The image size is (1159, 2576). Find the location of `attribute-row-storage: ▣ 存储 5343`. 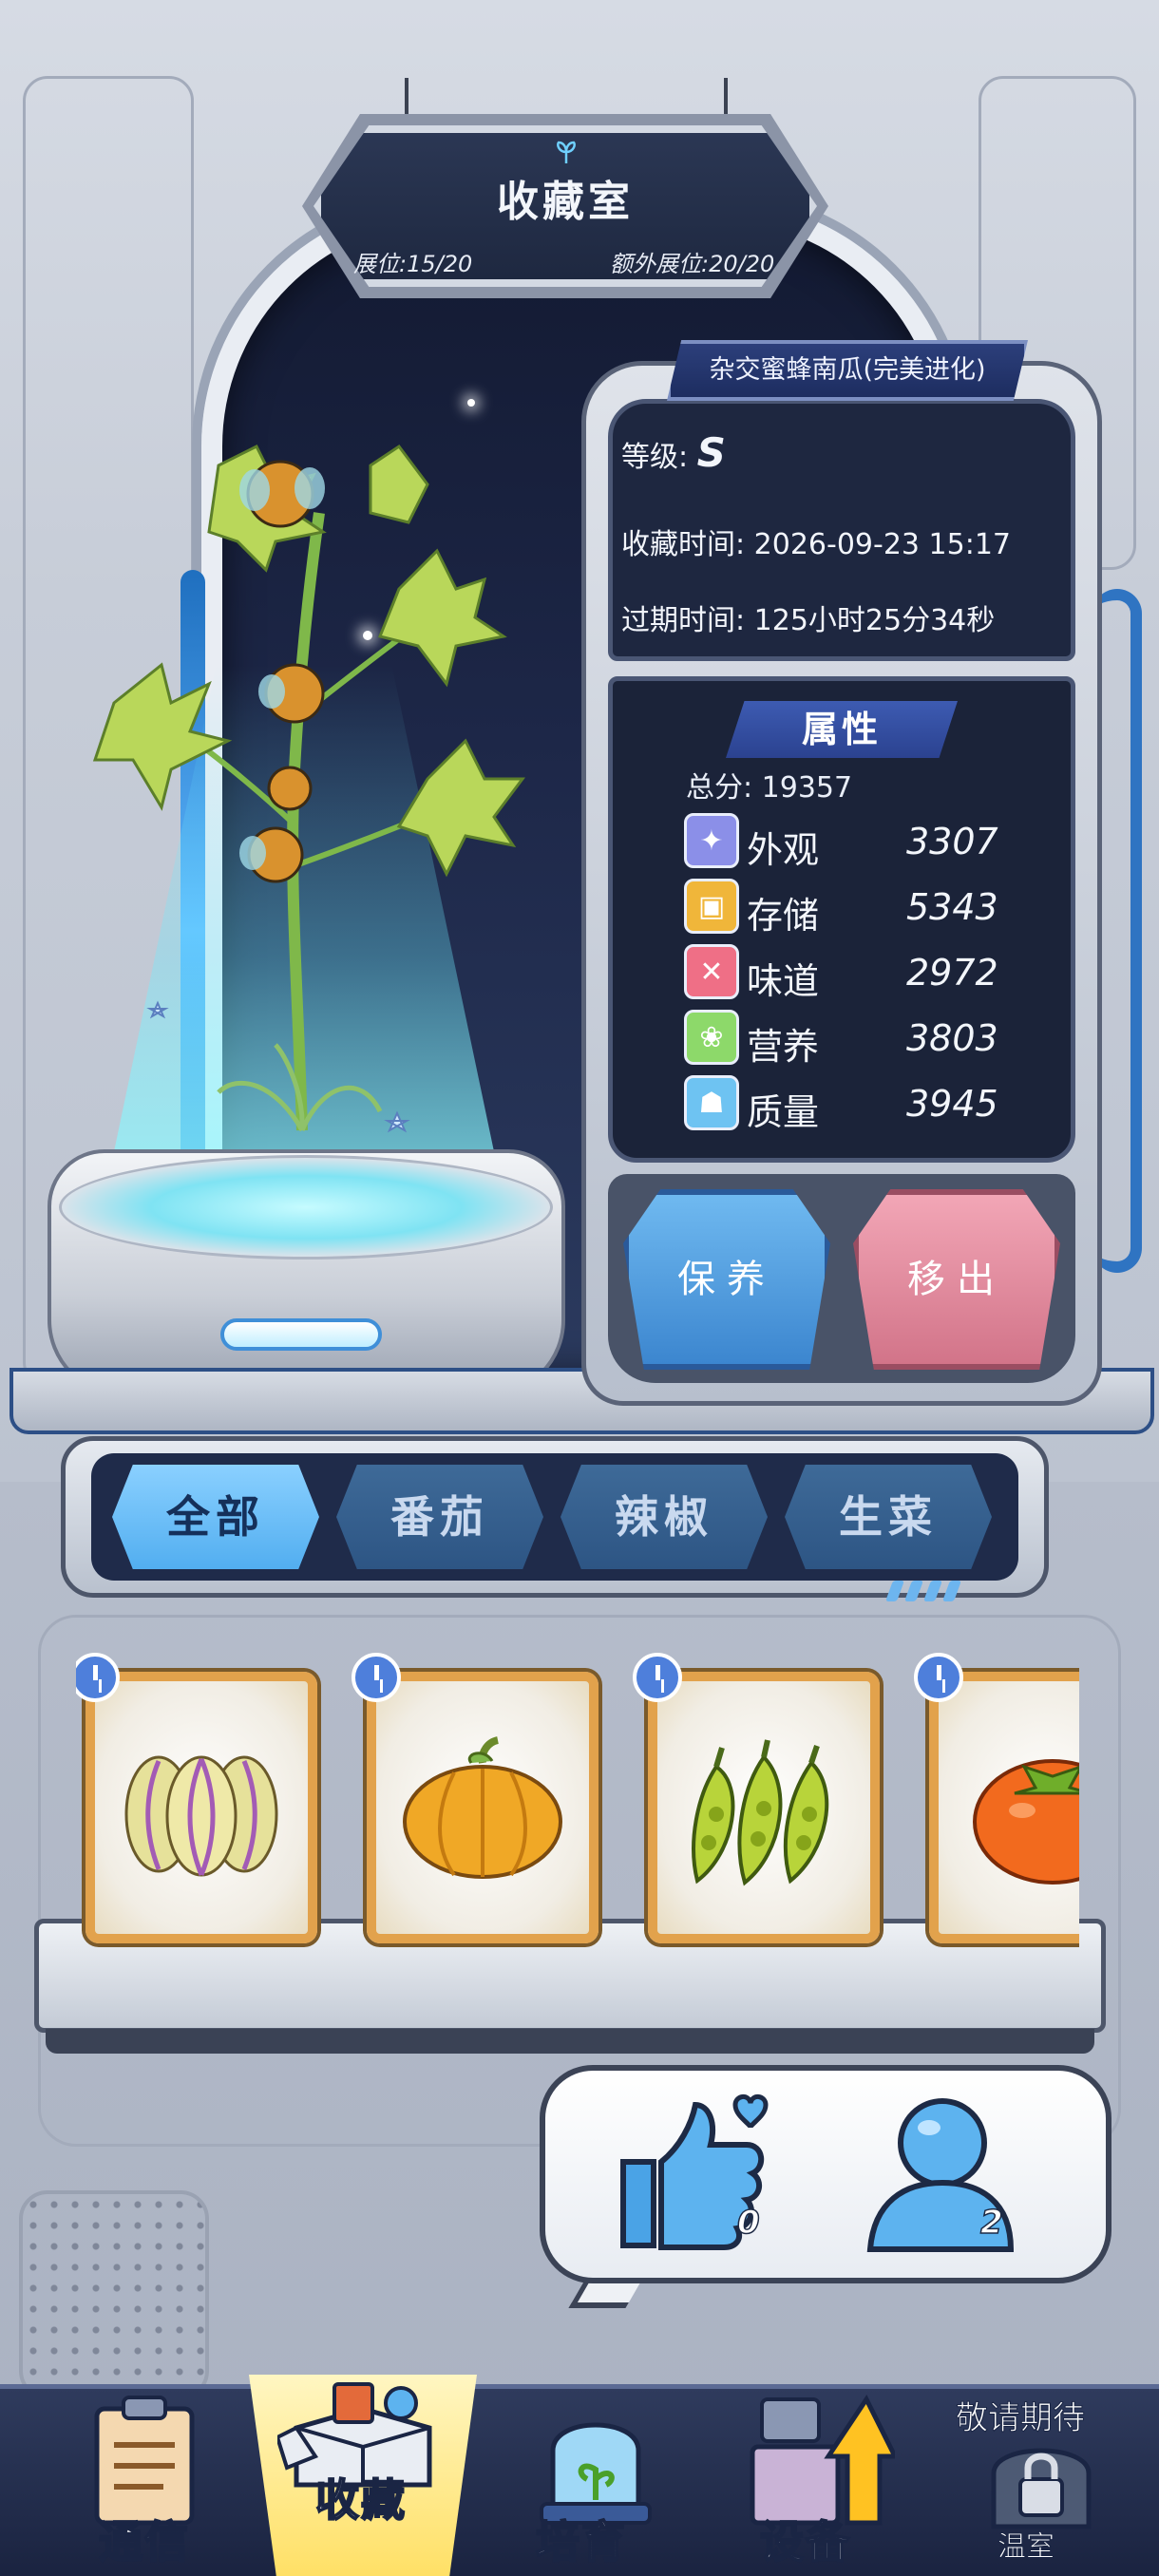

attribute-row-storage: ▣ 存储 5343 is located at coordinates (845, 908).